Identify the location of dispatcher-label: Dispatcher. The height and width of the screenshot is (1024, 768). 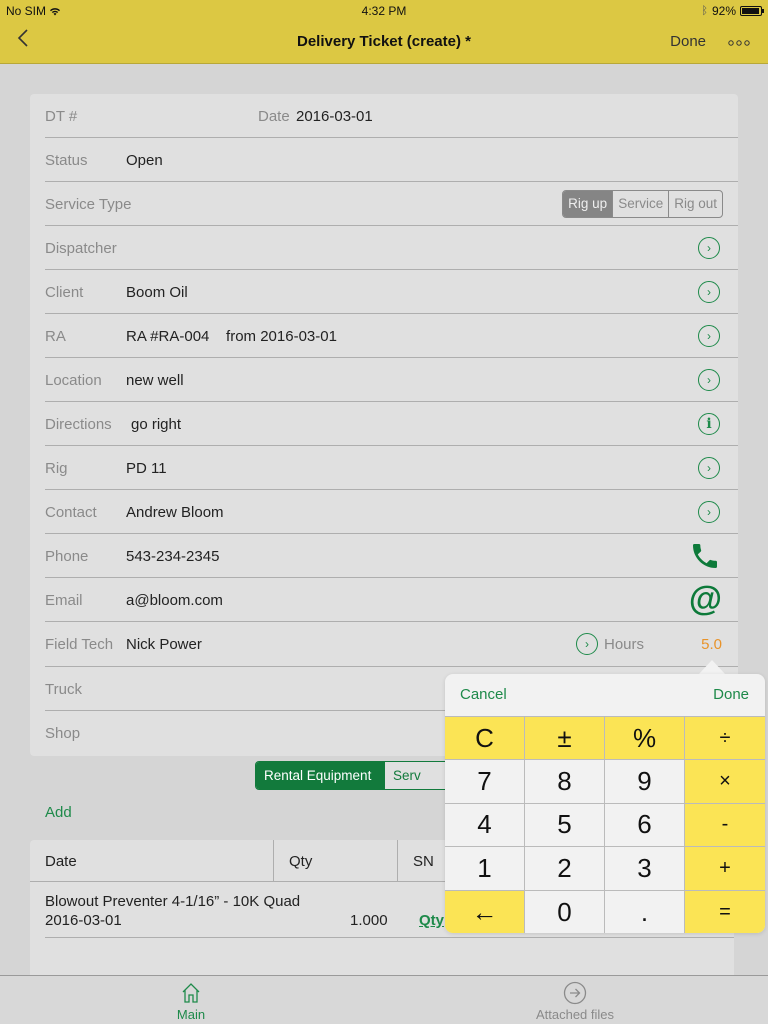
(81, 248).